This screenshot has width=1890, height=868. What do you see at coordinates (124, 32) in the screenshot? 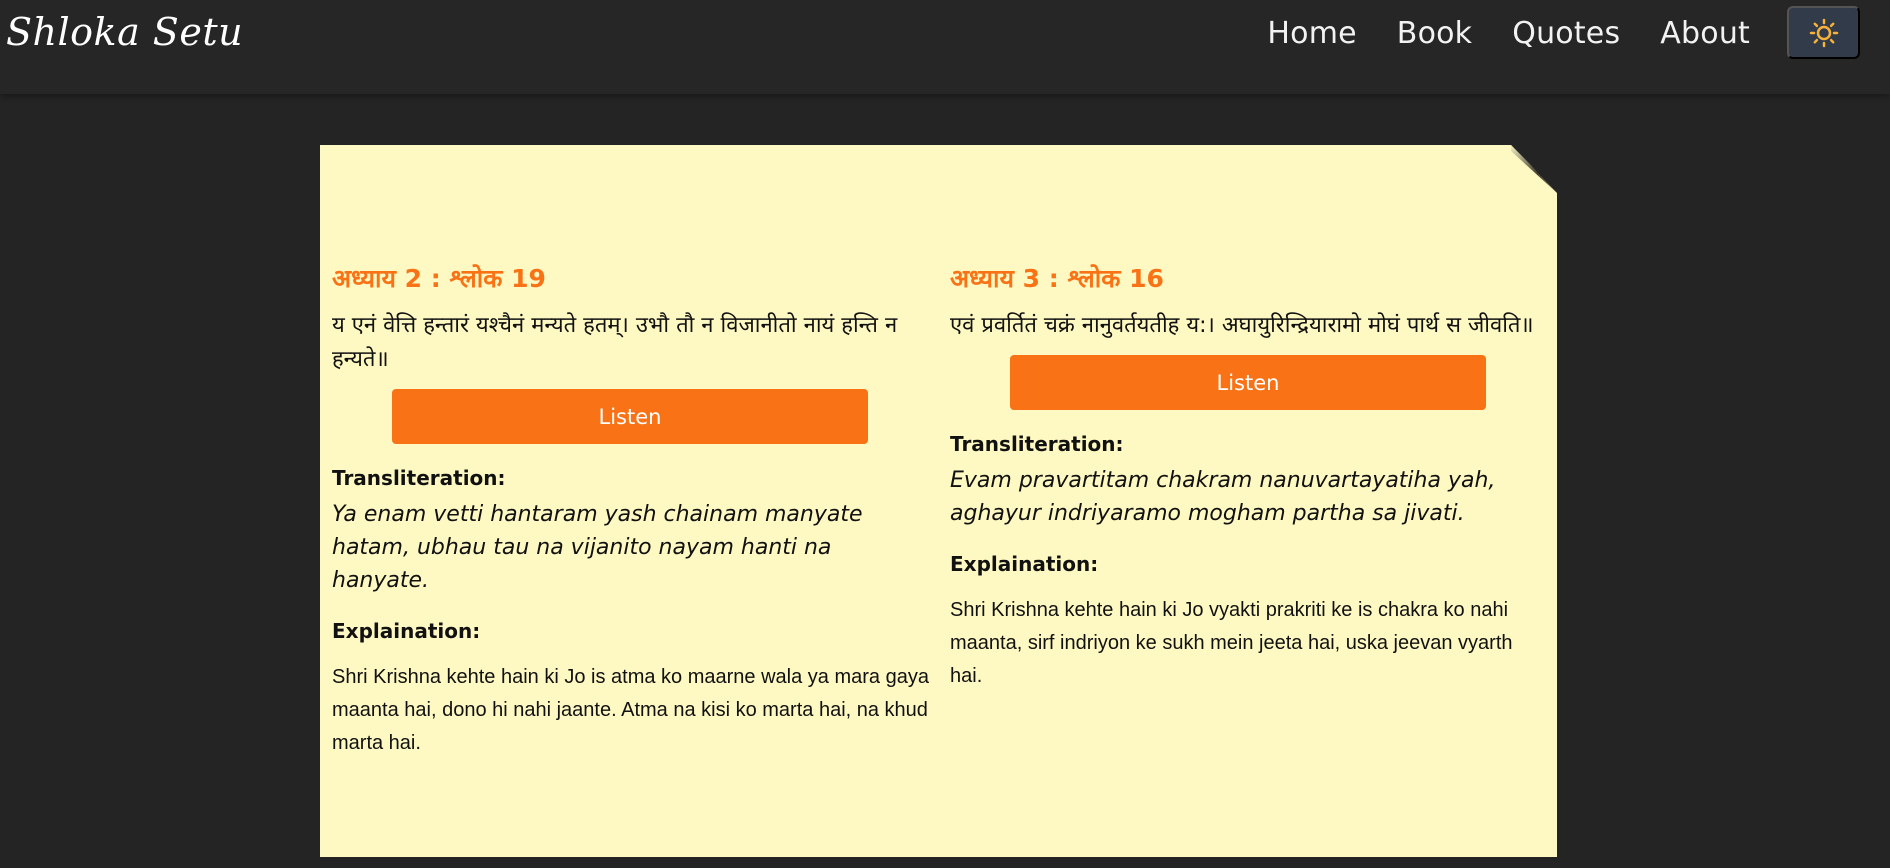
I see `brand-logo: Shloka Setu` at bounding box center [124, 32].